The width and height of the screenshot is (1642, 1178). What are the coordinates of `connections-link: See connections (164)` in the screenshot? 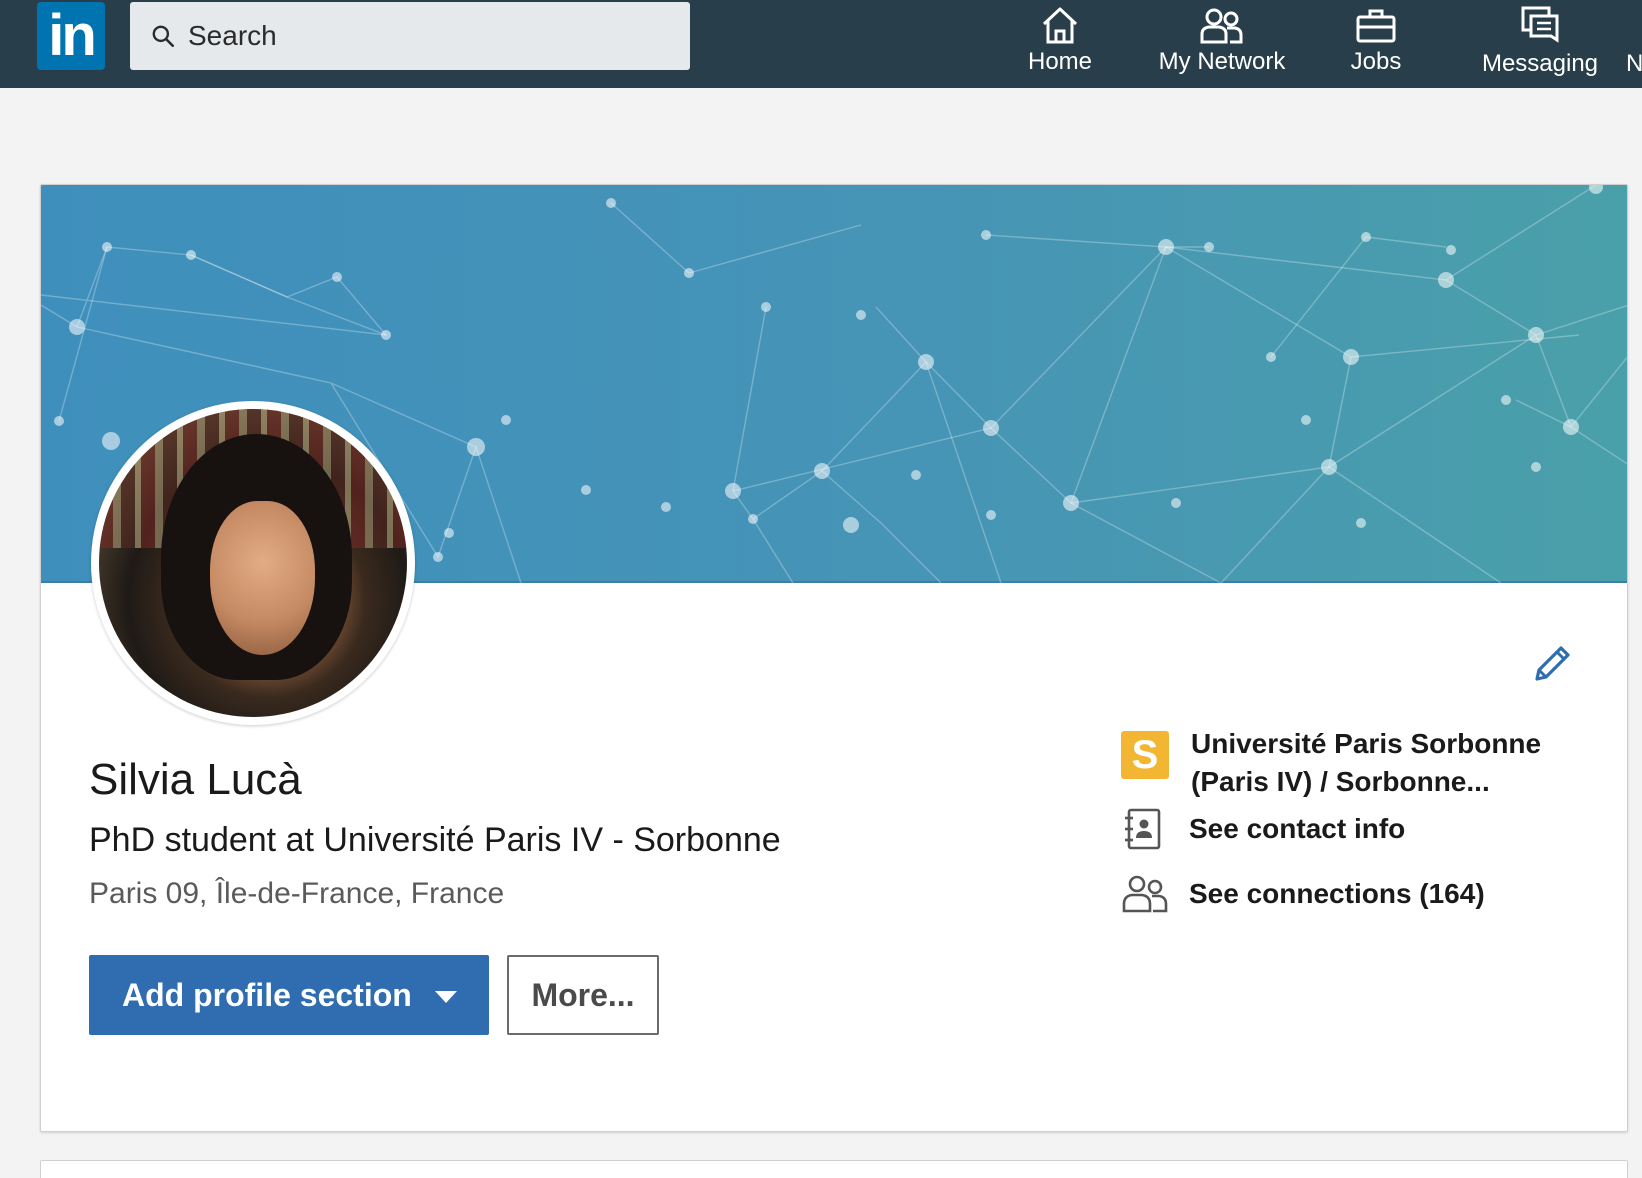 It's located at (1303, 894).